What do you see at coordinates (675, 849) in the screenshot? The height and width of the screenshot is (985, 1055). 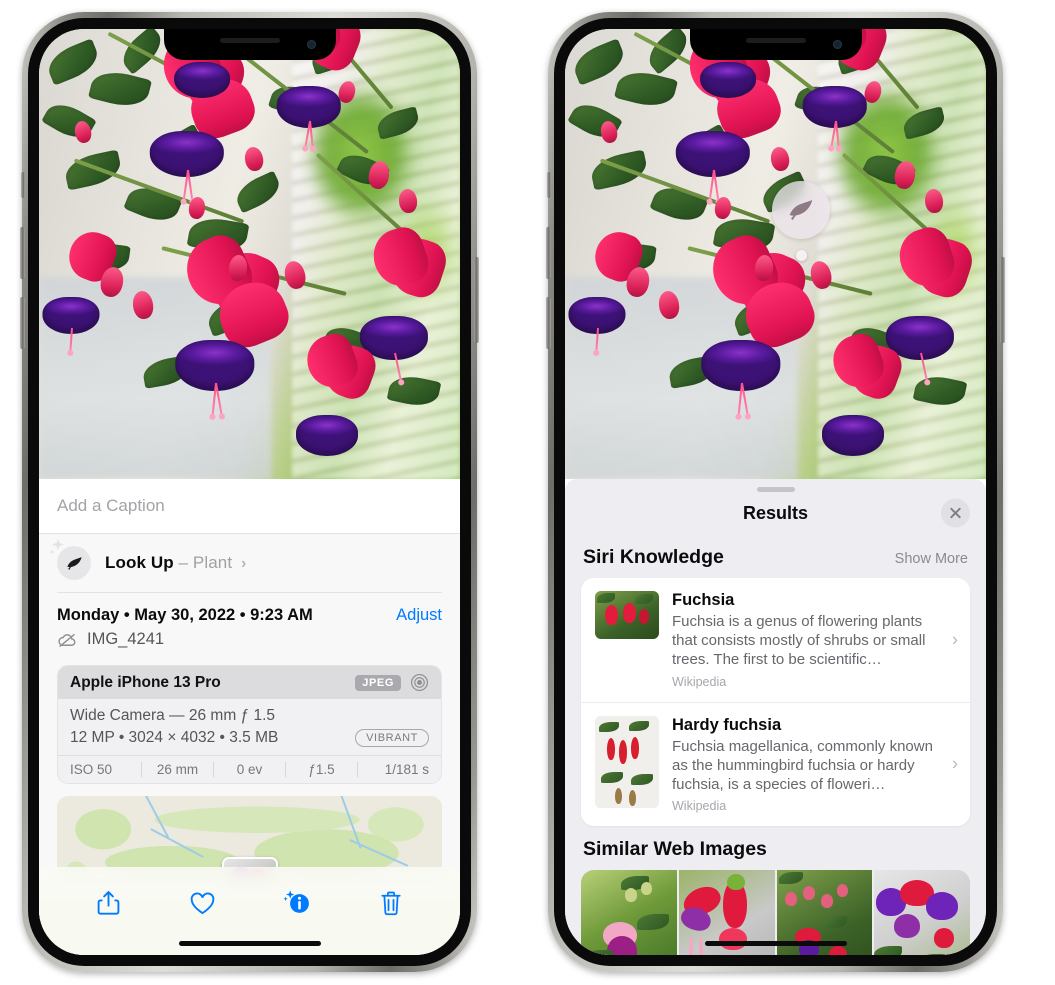 I see `similar-web-images-title: Similar Web Images` at bounding box center [675, 849].